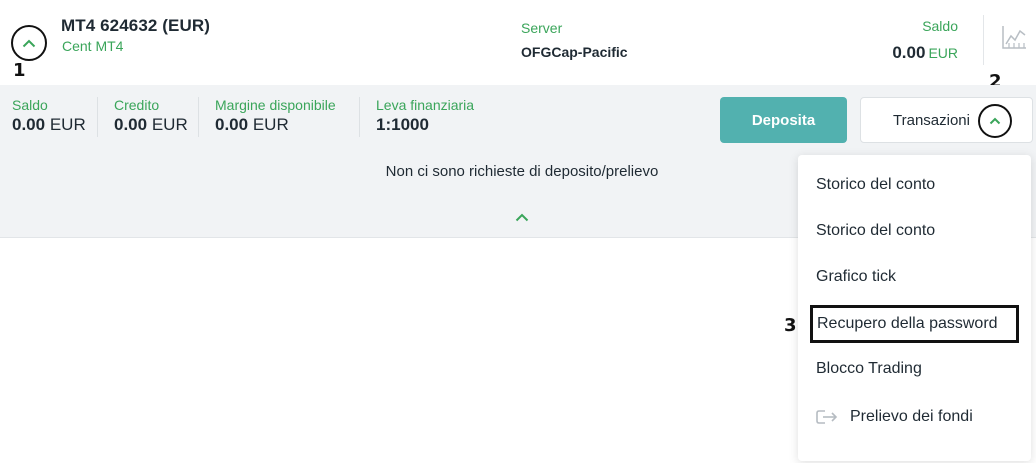 Image resolution: width=1036 pixels, height=463 pixels. I want to click on account-title: MT4 624632 (EUR), so click(135, 25).